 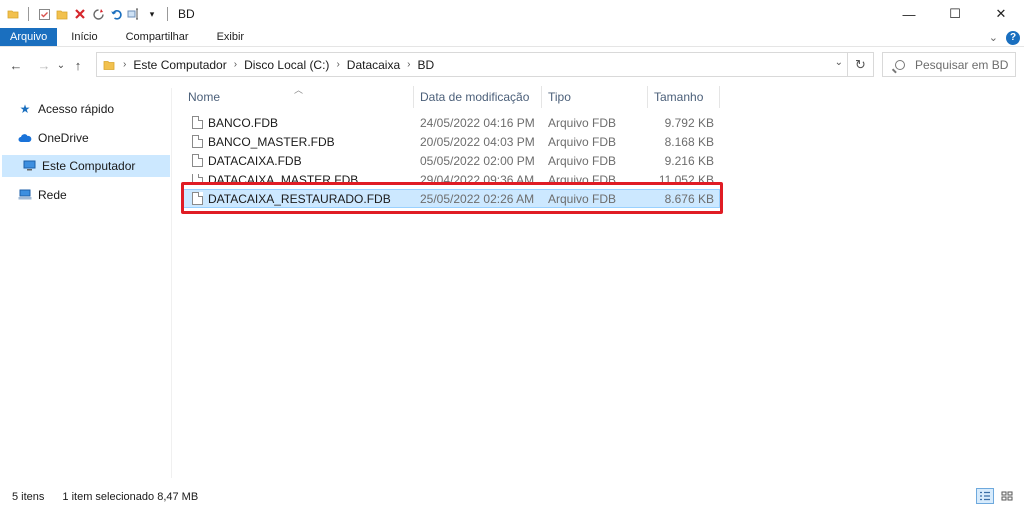 What do you see at coordinates (373, 65) in the screenshot?
I see `breadcrumb-datacaixa: Datacaixa` at bounding box center [373, 65].